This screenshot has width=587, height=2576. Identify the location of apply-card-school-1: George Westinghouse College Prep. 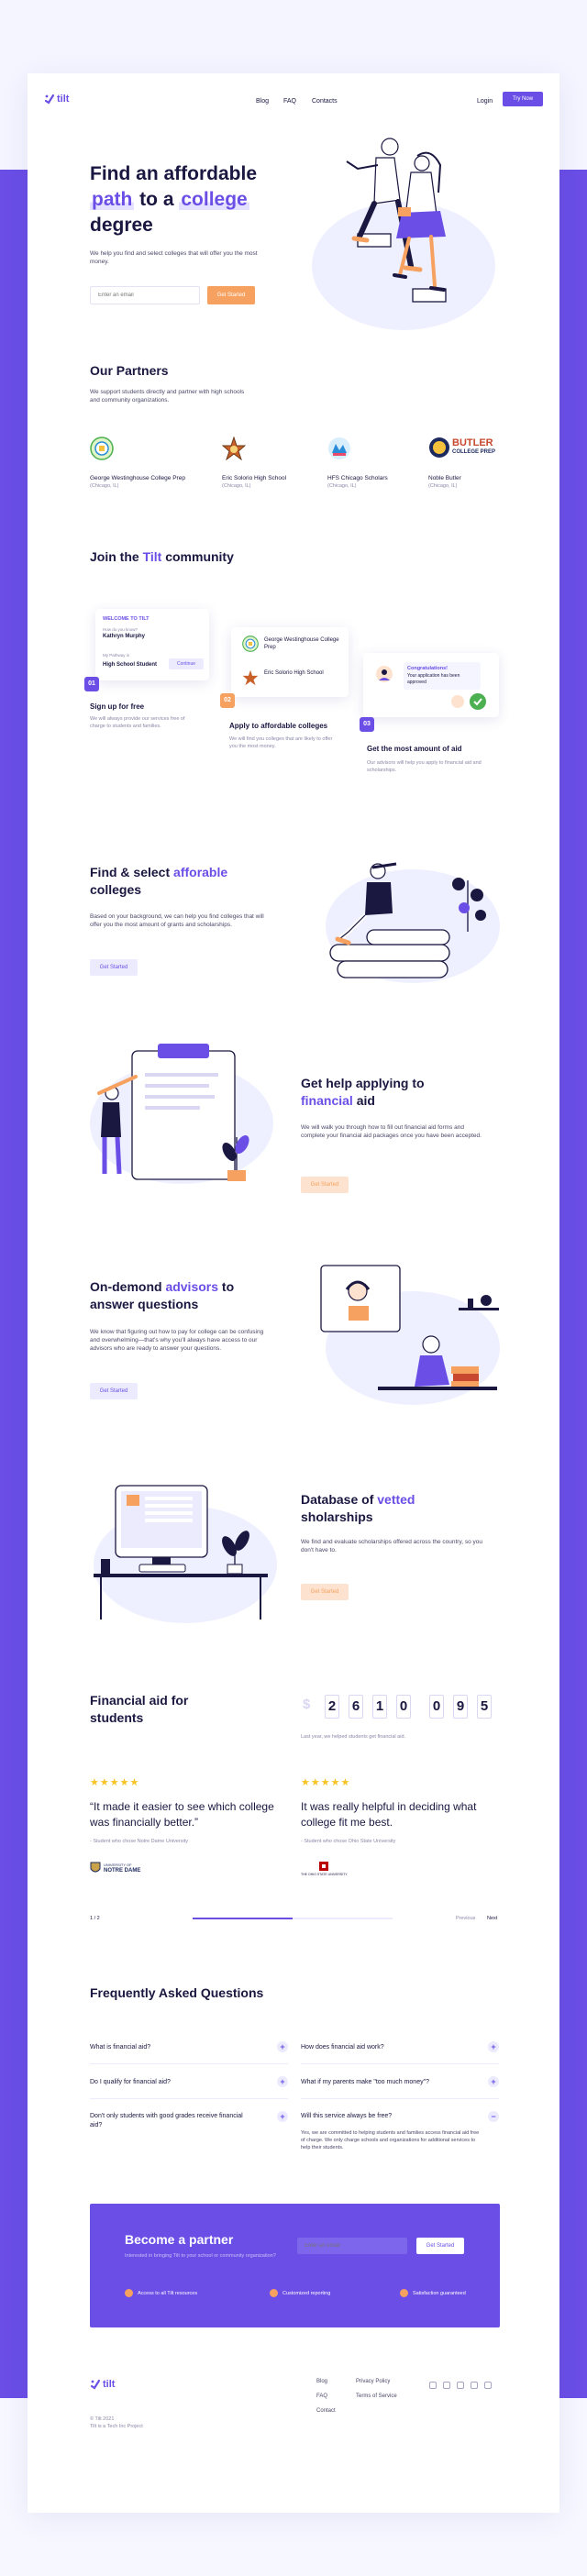
(301, 643).